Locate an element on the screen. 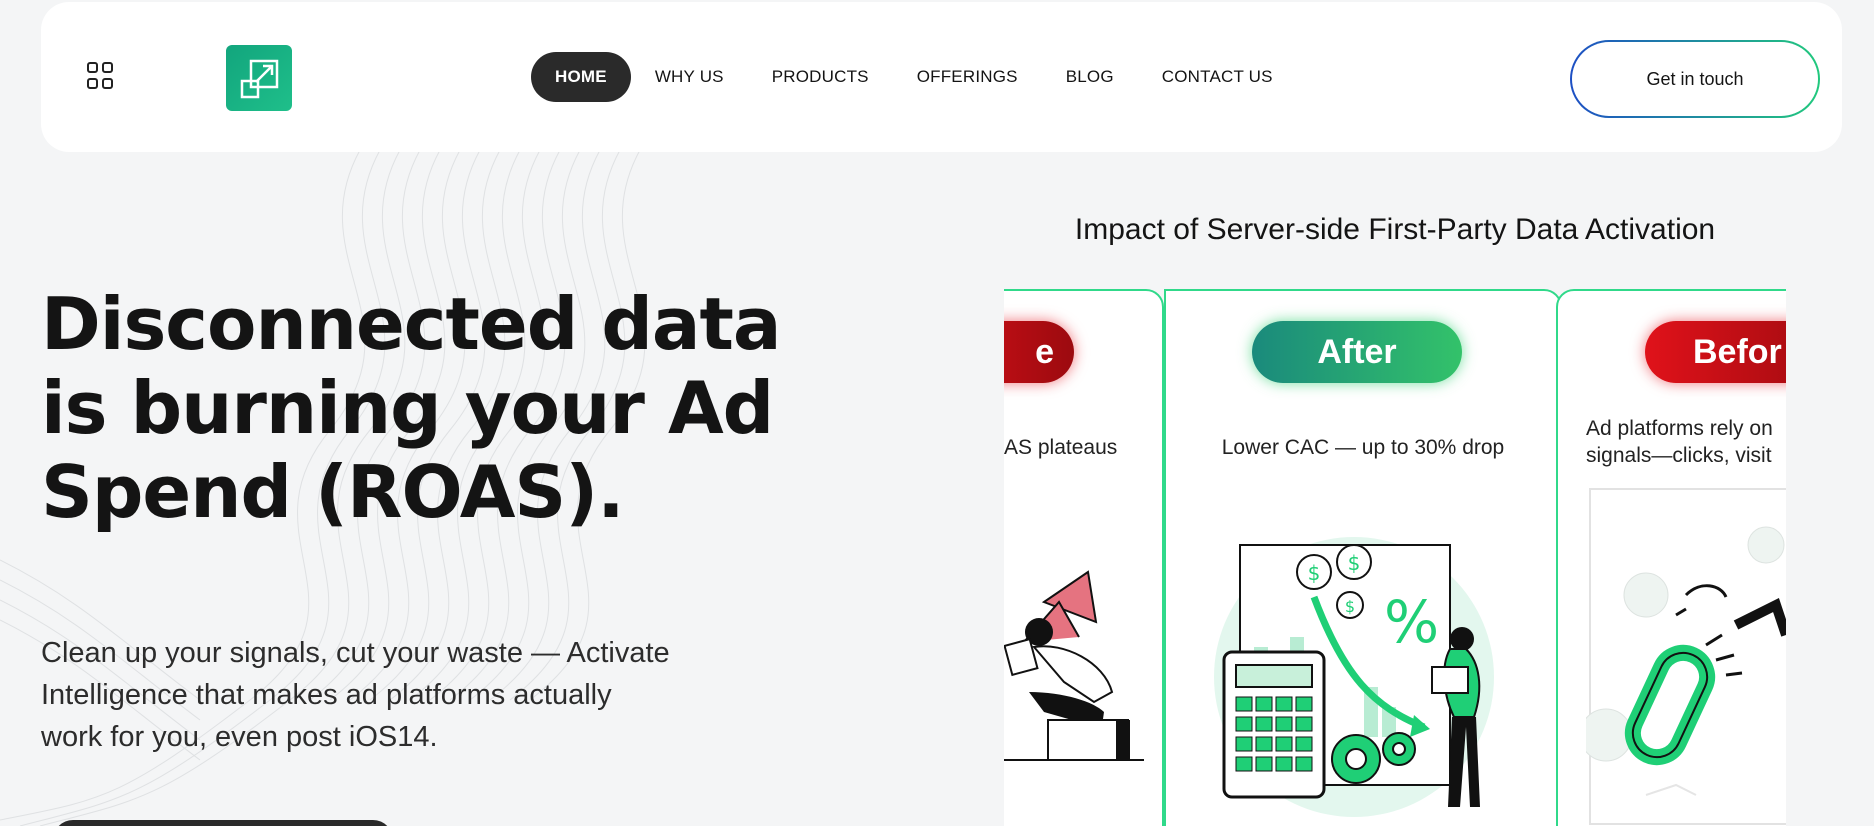 The height and width of the screenshot is (826, 1874). card-text: Lower CAC — up to 30% drop is located at coordinates (1363, 447).